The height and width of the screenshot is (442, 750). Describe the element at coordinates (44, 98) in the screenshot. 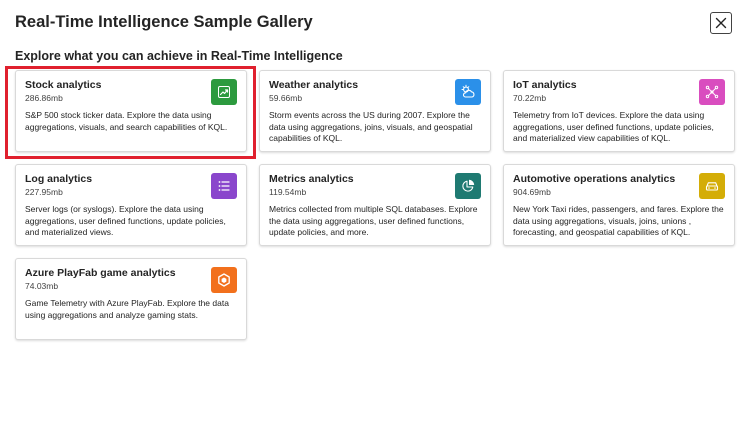

I see `card-size: 286.86mb` at that location.